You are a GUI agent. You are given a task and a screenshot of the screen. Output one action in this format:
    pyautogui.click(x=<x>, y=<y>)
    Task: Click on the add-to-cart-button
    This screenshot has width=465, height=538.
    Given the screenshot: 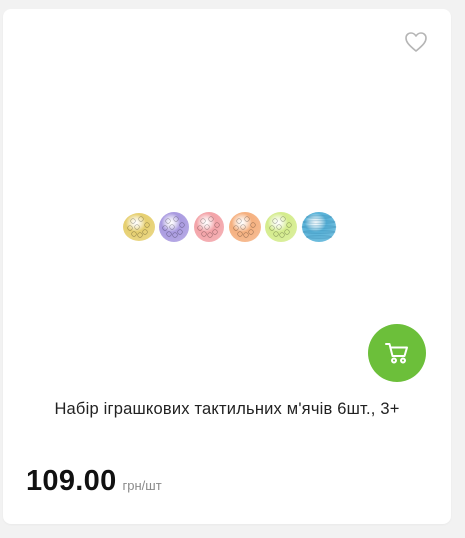 What is the action you would take?
    pyautogui.click(x=397, y=353)
    